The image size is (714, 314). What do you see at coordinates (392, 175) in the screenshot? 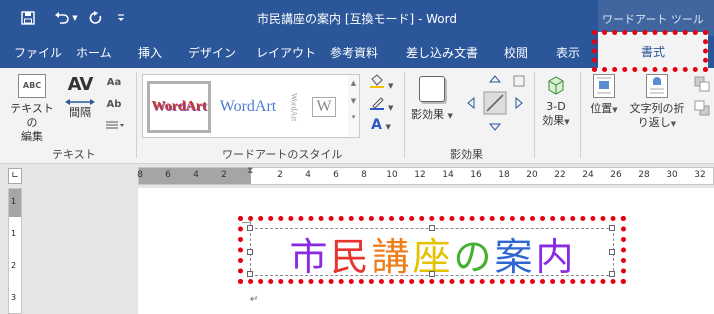
I see `ruler-tick: 10` at bounding box center [392, 175].